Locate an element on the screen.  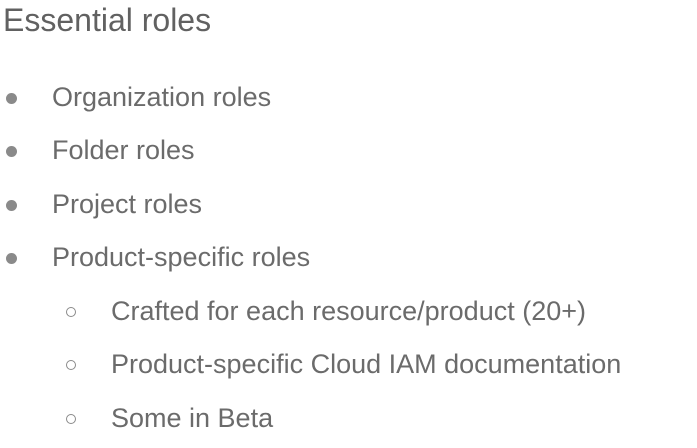
bullet-text: Folder roles is located at coordinates (123, 150).